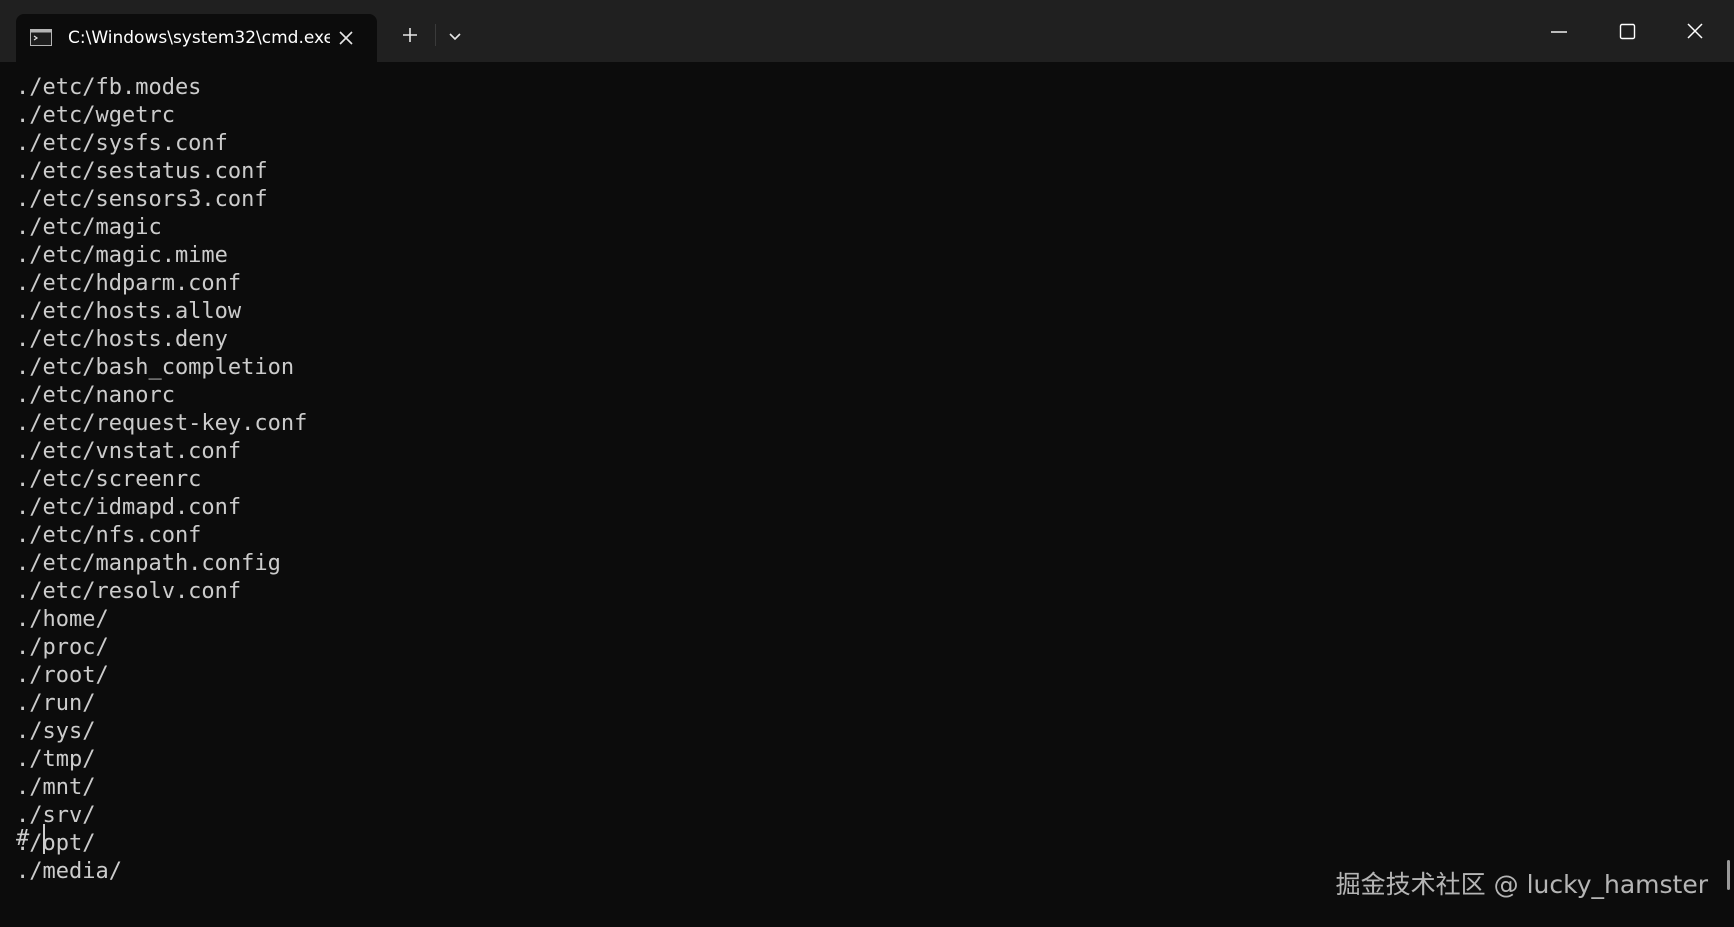 Image resolution: width=1734 pixels, height=927 pixels. I want to click on output-line: ./etc/hosts.deny, so click(122, 339).